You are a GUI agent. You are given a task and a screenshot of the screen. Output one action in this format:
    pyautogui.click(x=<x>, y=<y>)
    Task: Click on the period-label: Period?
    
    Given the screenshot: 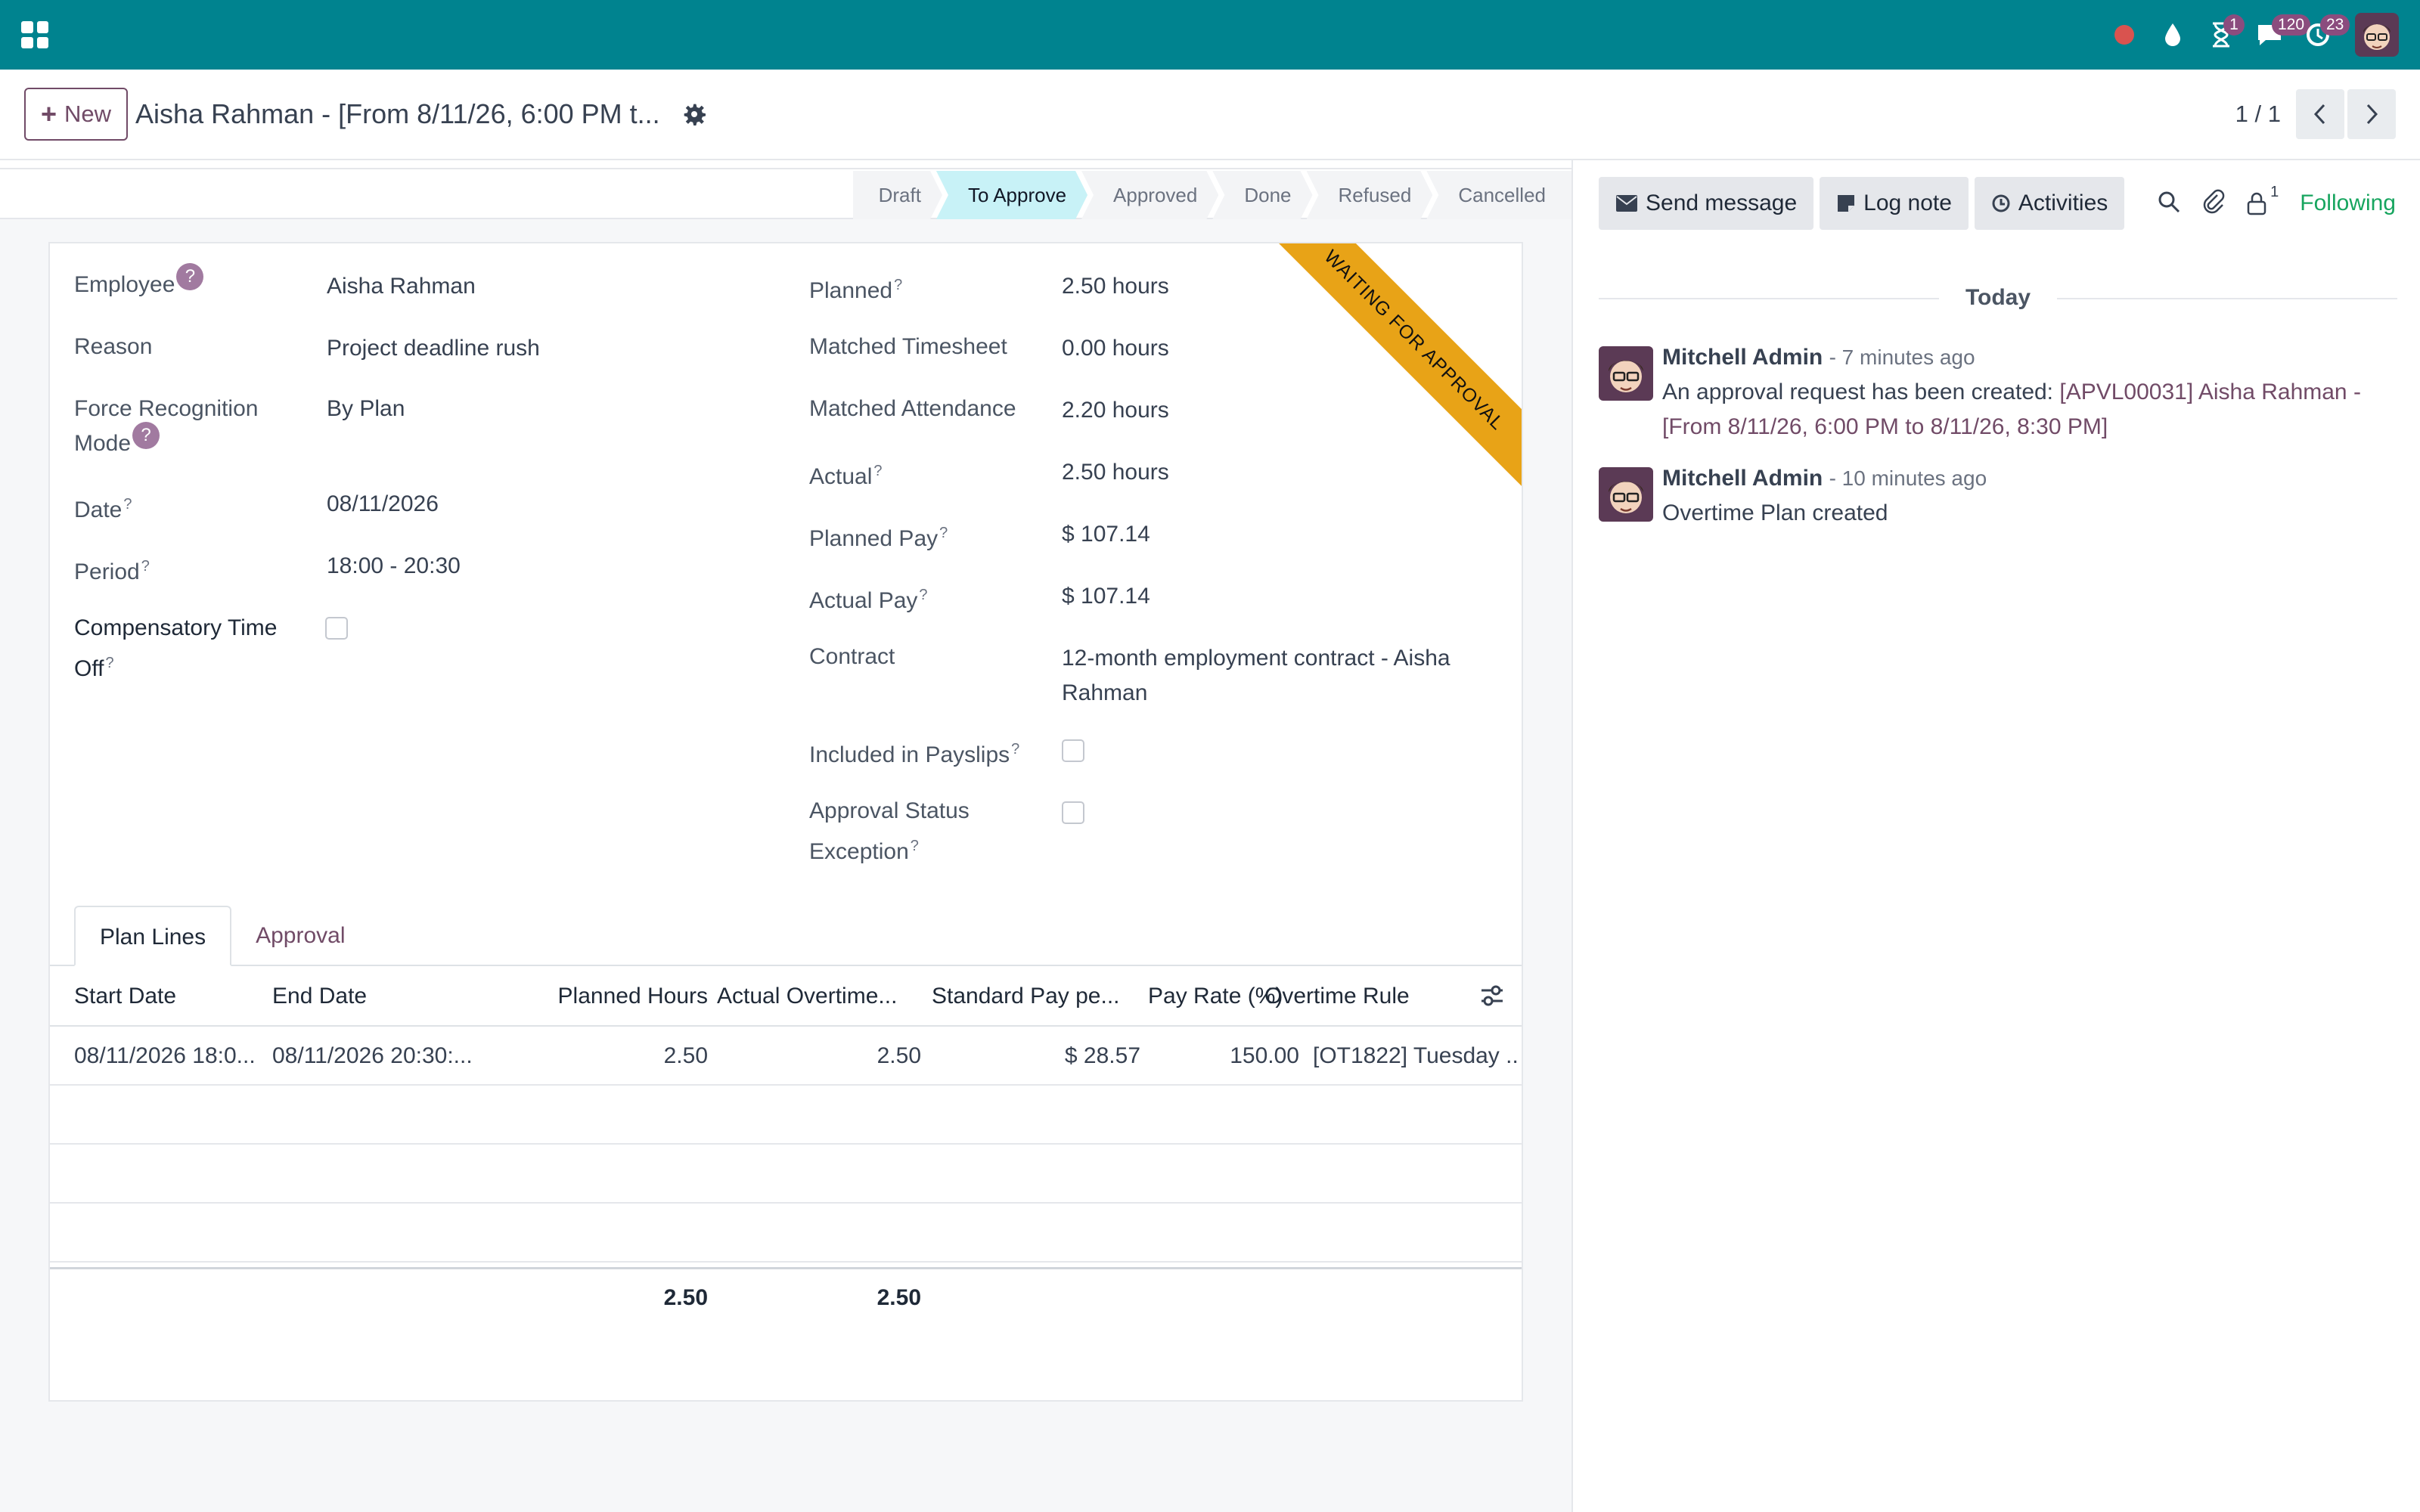 What is the action you would take?
    pyautogui.click(x=112, y=571)
    